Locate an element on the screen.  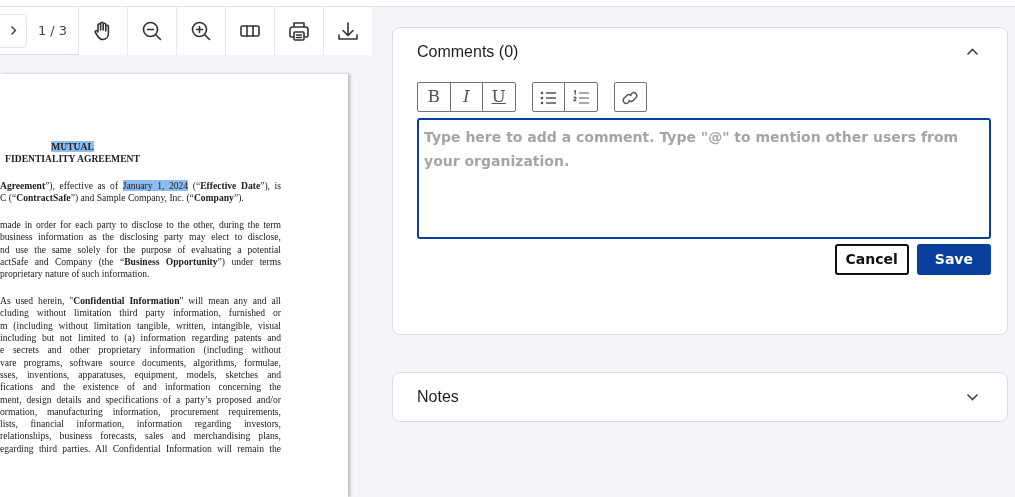
document-text-line: Agreement”), effective as of January 1, 2024 (“Effective Date”), is is located at coordinates (140, 186).